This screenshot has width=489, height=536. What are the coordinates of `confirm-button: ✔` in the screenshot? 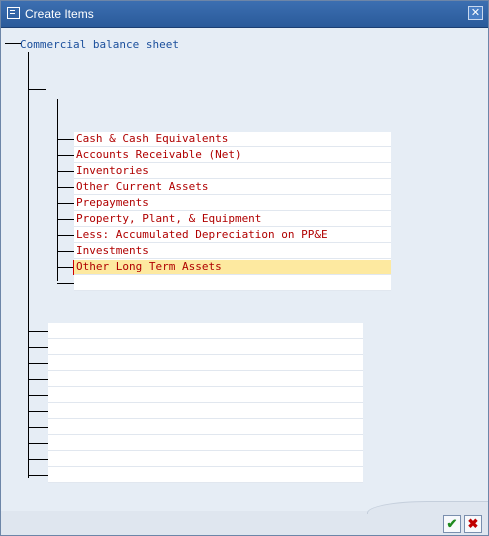 It's located at (452, 524).